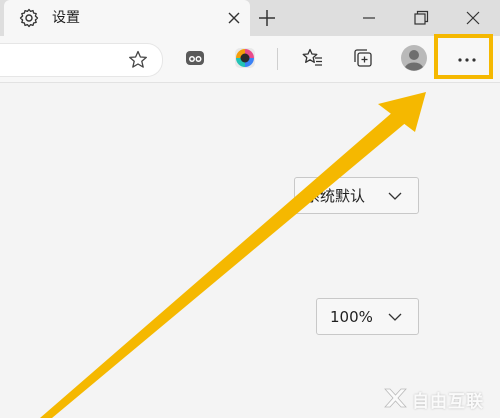 The width and height of the screenshot is (500, 418). I want to click on toolbar-divider, so click(277, 59).